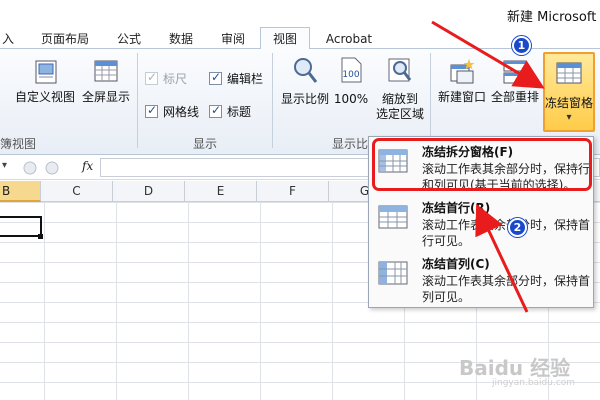 The image size is (600, 400). What do you see at coordinates (350, 75) in the screenshot?
I see `svg-text: 100` at bounding box center [350, 75].